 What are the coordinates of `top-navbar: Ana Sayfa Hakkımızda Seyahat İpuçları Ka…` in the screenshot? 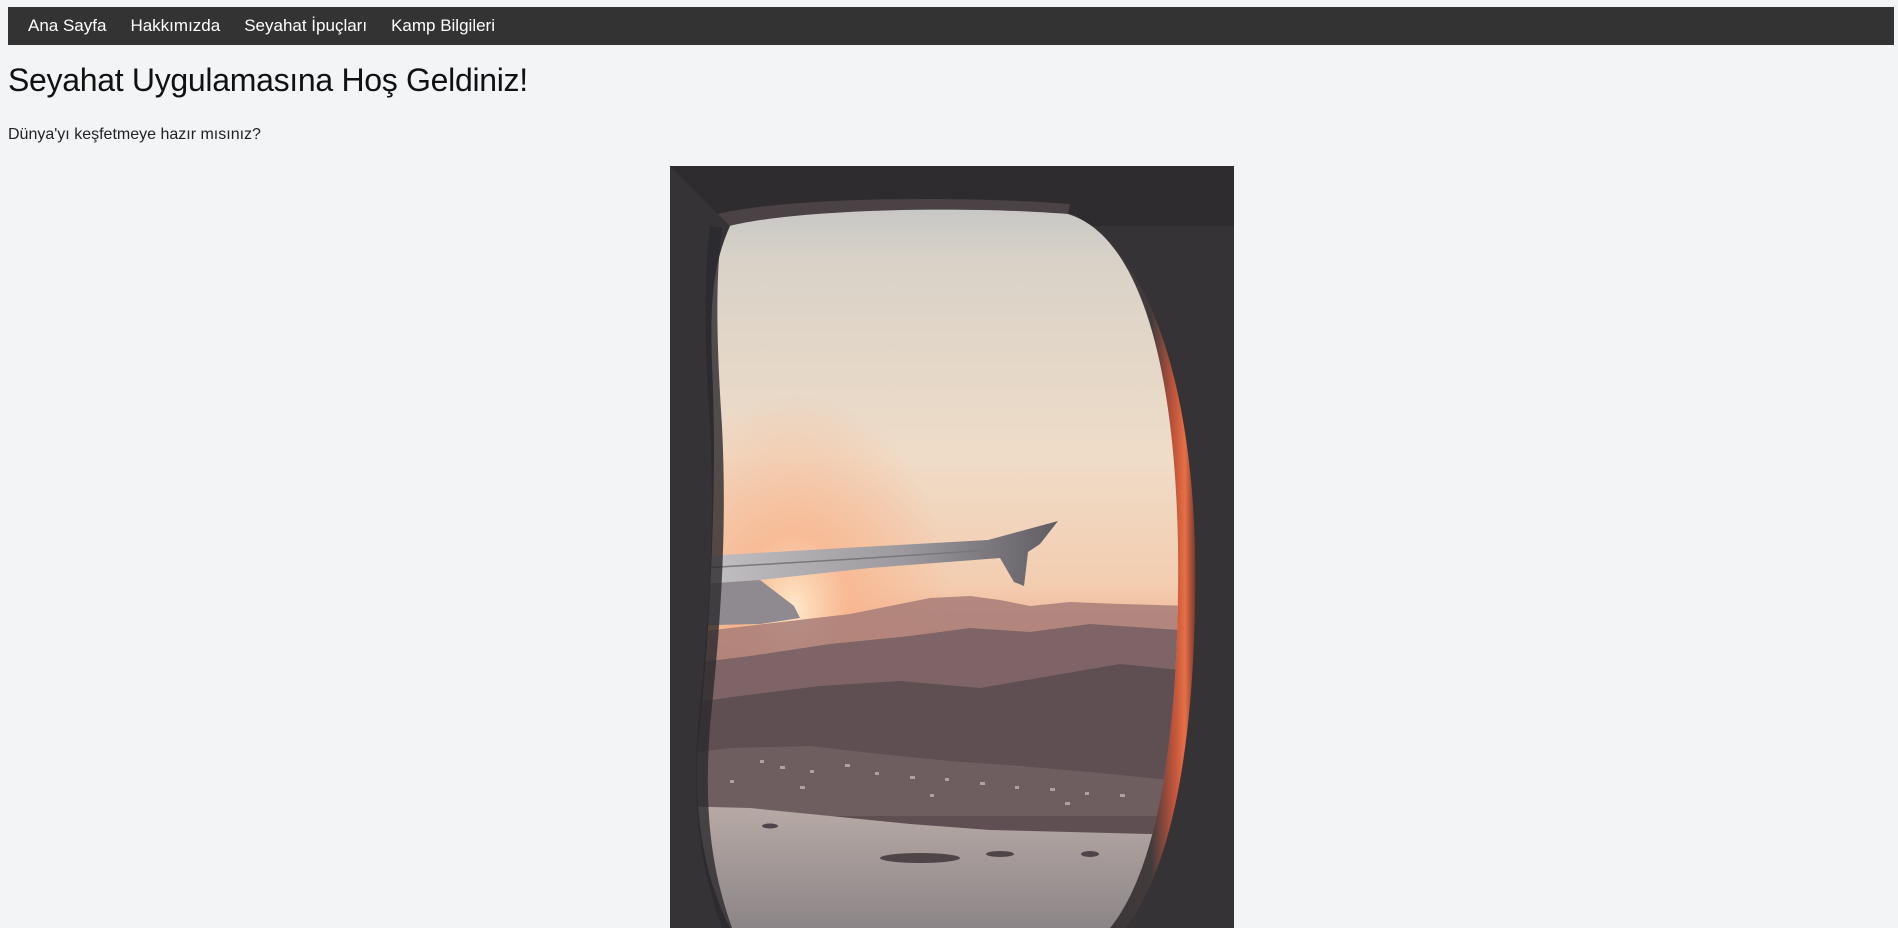 It's located at (951, 26).